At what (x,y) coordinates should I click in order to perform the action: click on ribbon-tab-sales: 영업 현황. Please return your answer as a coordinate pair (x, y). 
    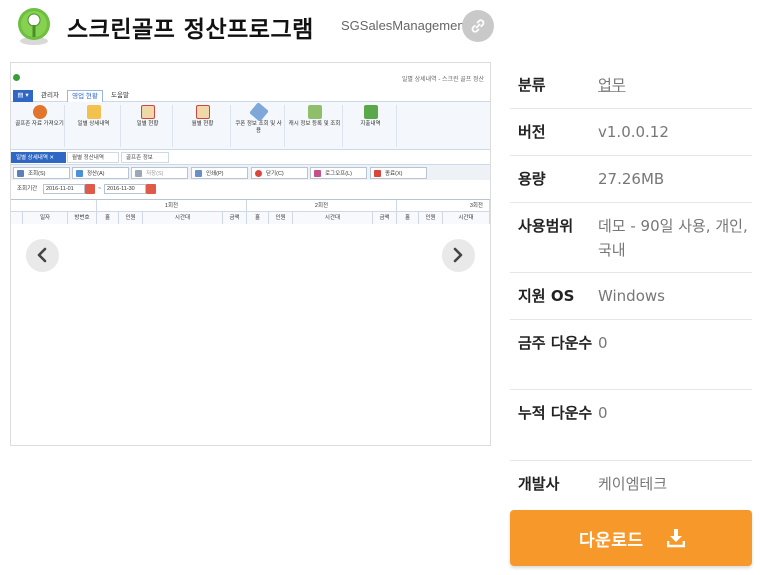
    Looking at the image, I should click on (85, 96).